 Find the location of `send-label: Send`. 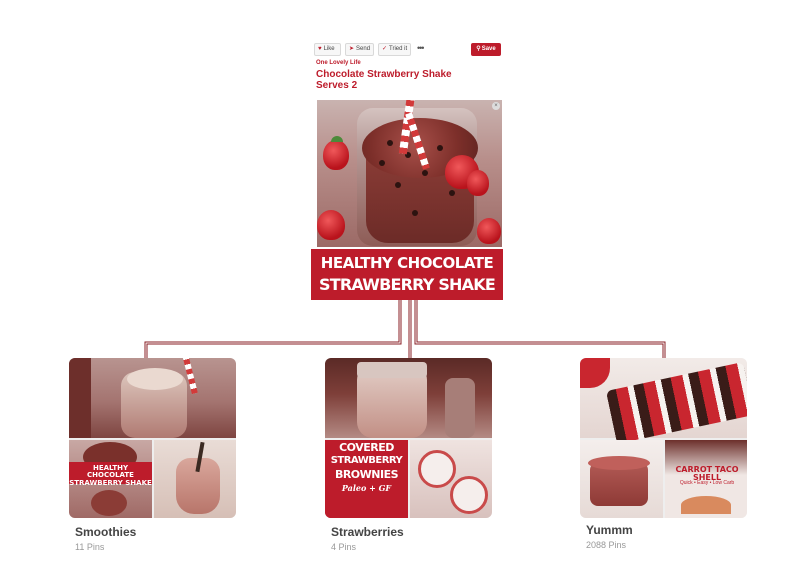

send-label: Send is located at coordinates (363, 49).